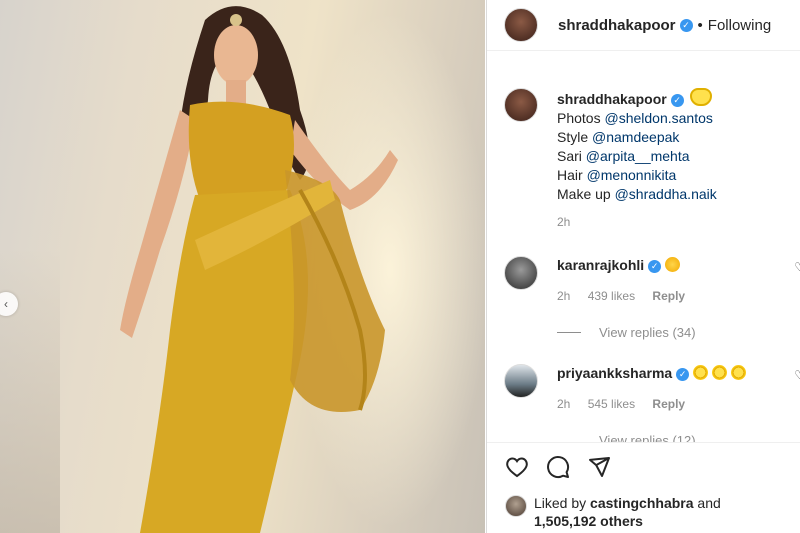 The image size is (800, 533). Describe the element at coordinates (599, 467) in the screenshot. I see `share-paper-plane-icon` at that location.